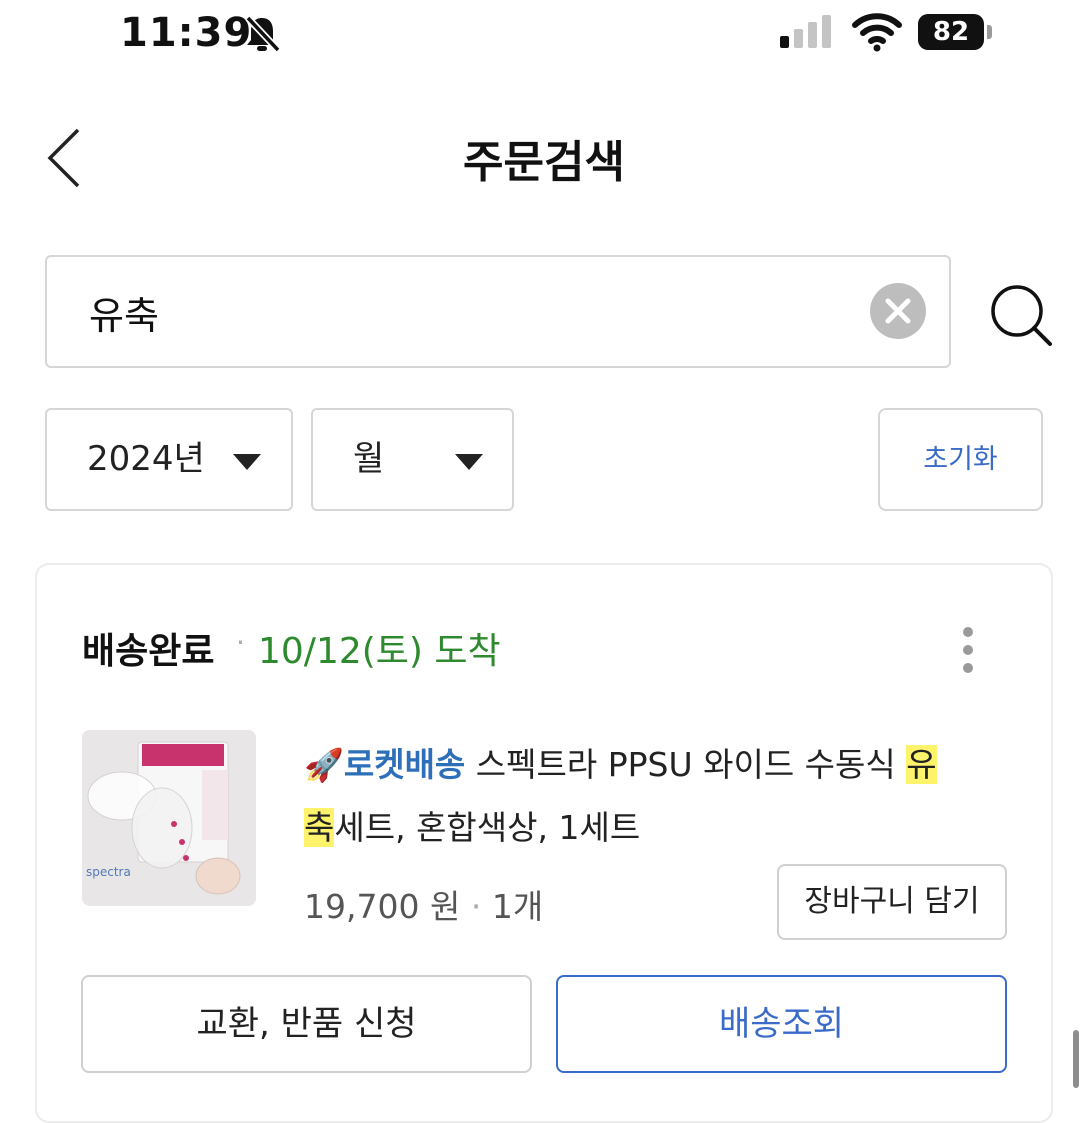 The image size is (1088, 1123). I want to click on delivery-tracking-button: 배송조회, so click(781, 1024).